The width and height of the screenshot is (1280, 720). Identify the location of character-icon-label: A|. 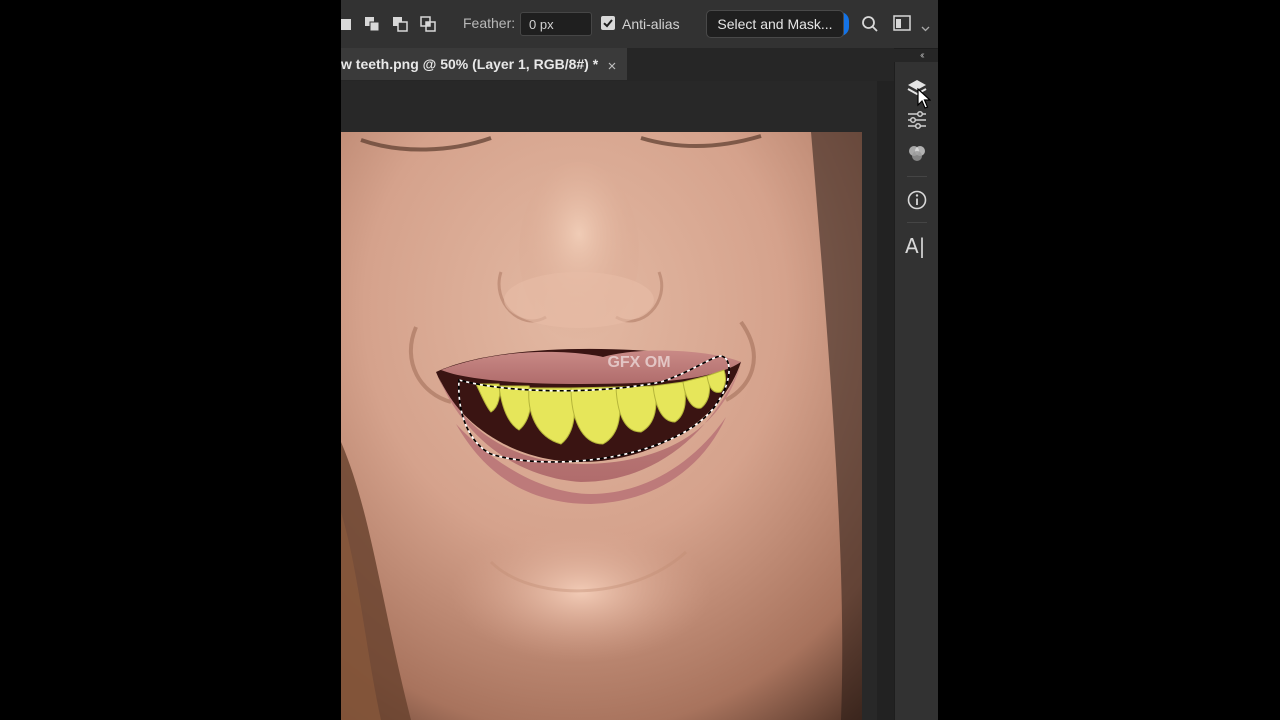
(915, 246).